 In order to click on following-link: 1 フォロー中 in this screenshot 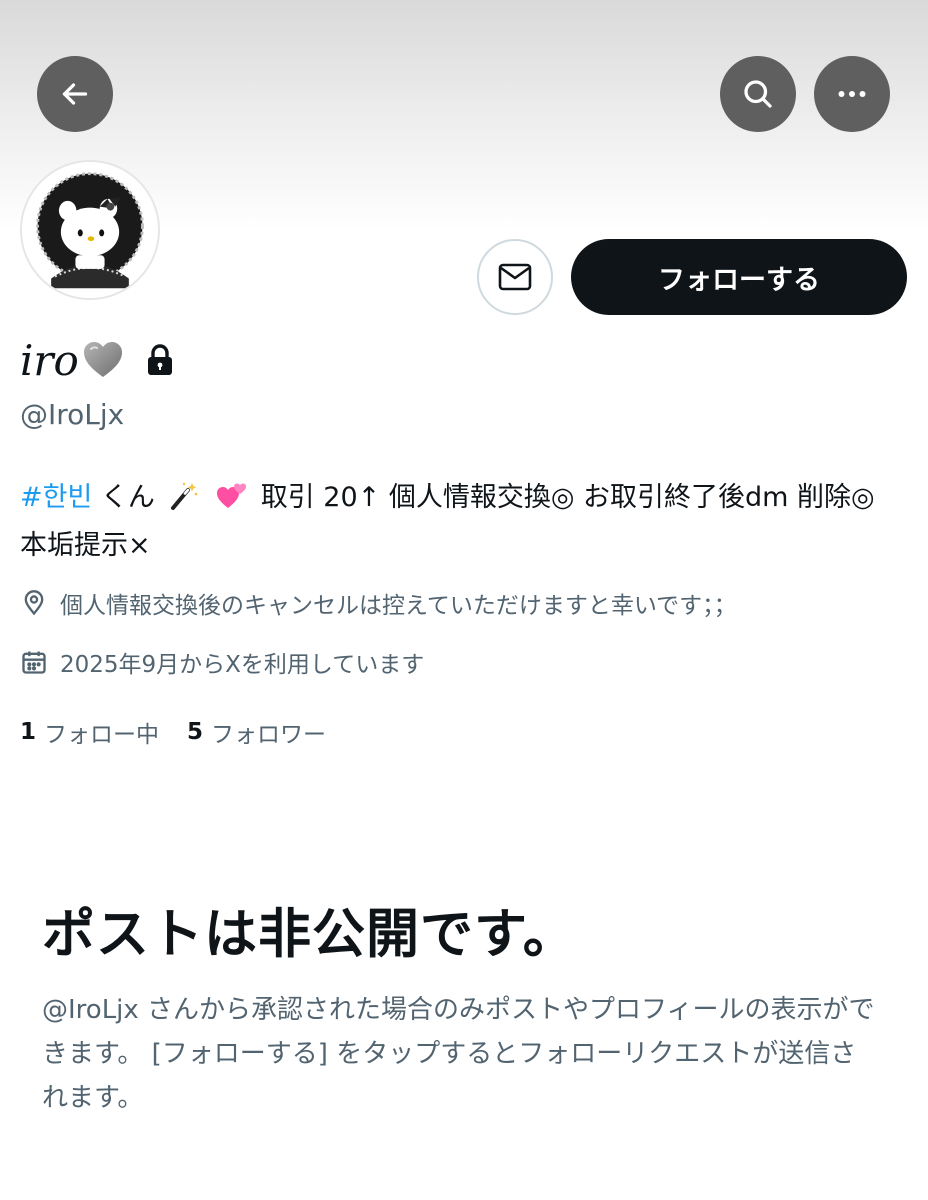, I will do `click(89, 732)`.